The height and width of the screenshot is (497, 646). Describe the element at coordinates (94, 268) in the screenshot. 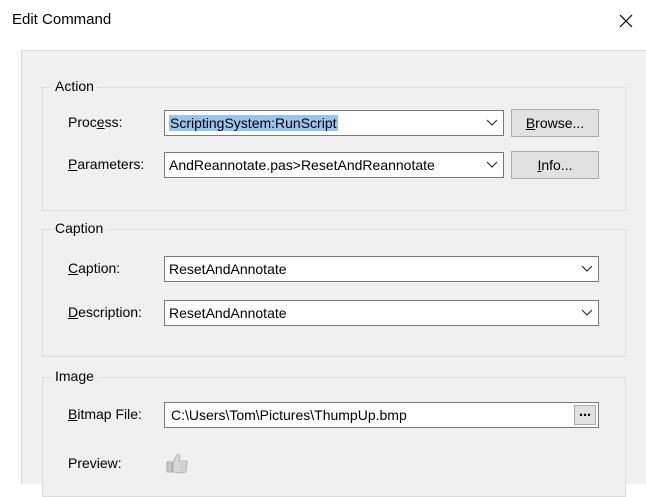

I see `caption-label: Caption:` at that location.